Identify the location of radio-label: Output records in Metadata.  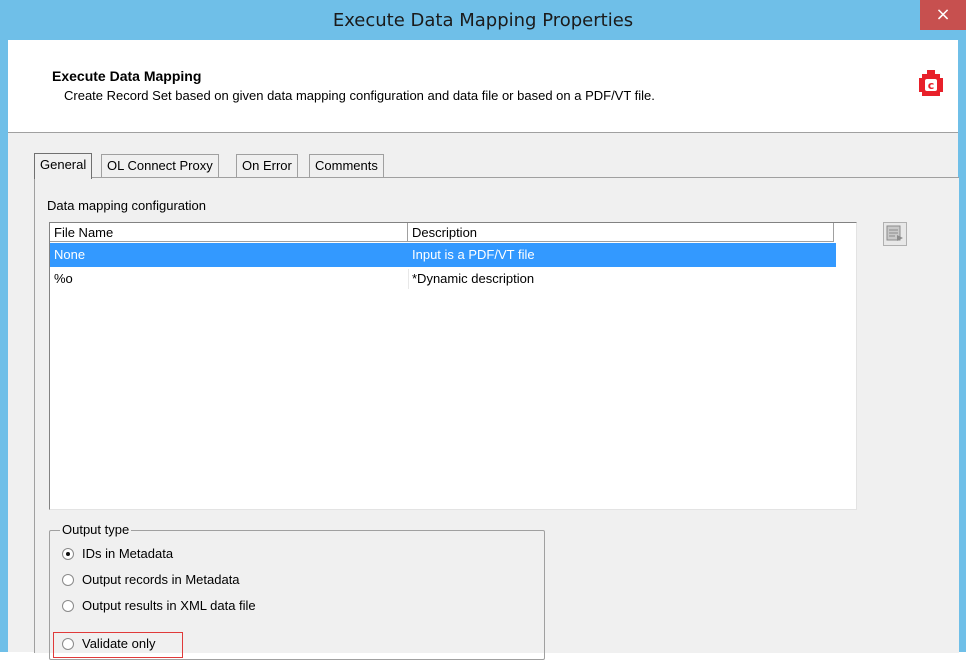
(161, 579).